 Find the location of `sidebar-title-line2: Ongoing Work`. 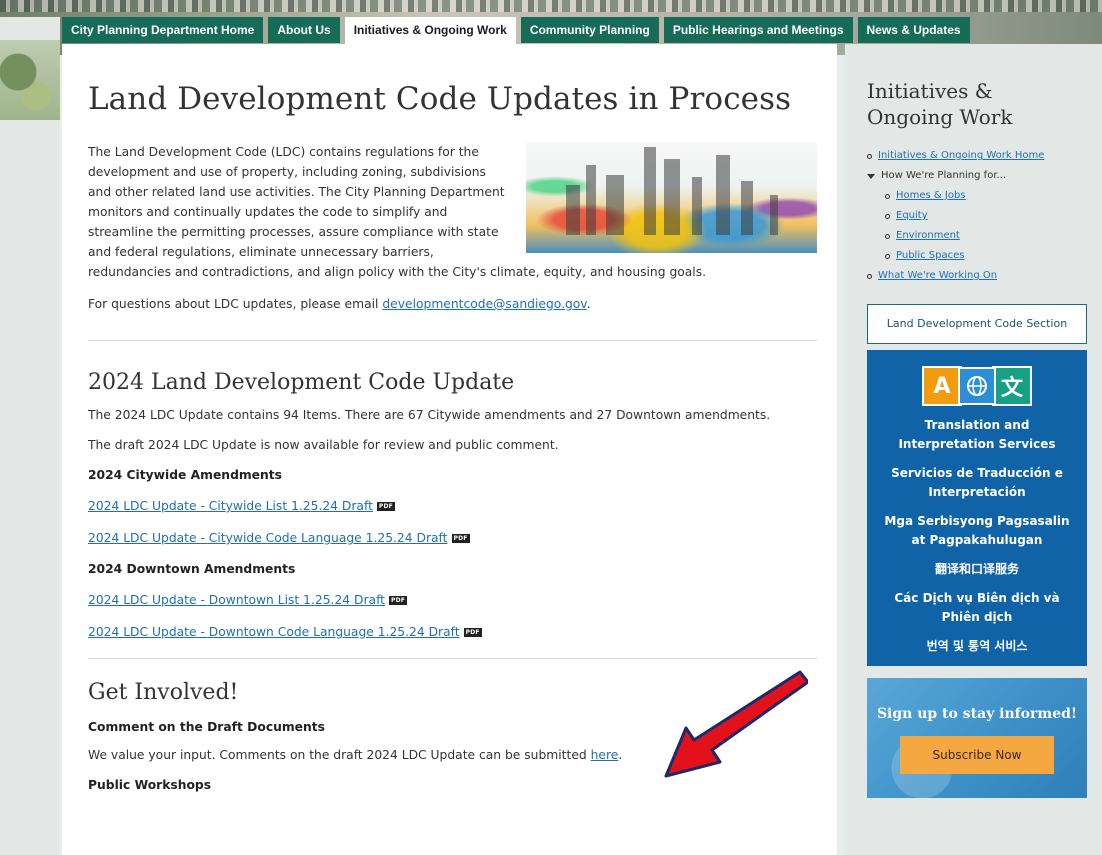

sidebar-title-line2: Ongoing Work is located at coordinates (940, 117).